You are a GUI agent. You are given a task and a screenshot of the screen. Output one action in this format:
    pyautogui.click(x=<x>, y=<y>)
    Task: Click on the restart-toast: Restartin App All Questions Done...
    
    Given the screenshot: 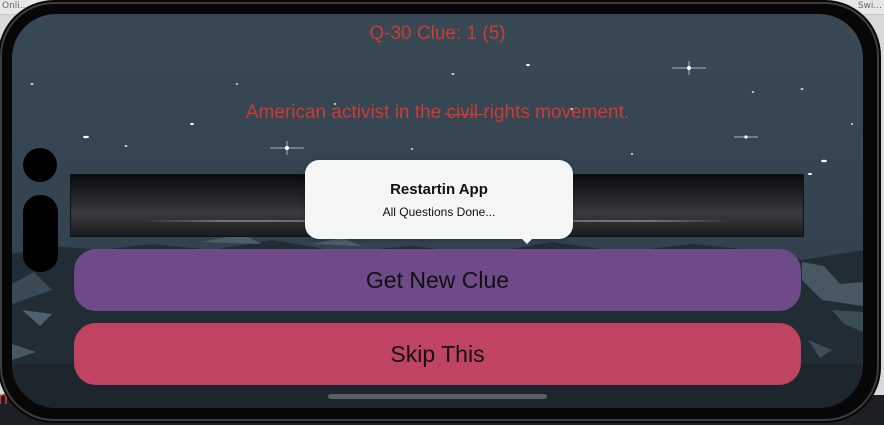 What is the action you would take?
    pyautogui.click(x=439, y=202)
    